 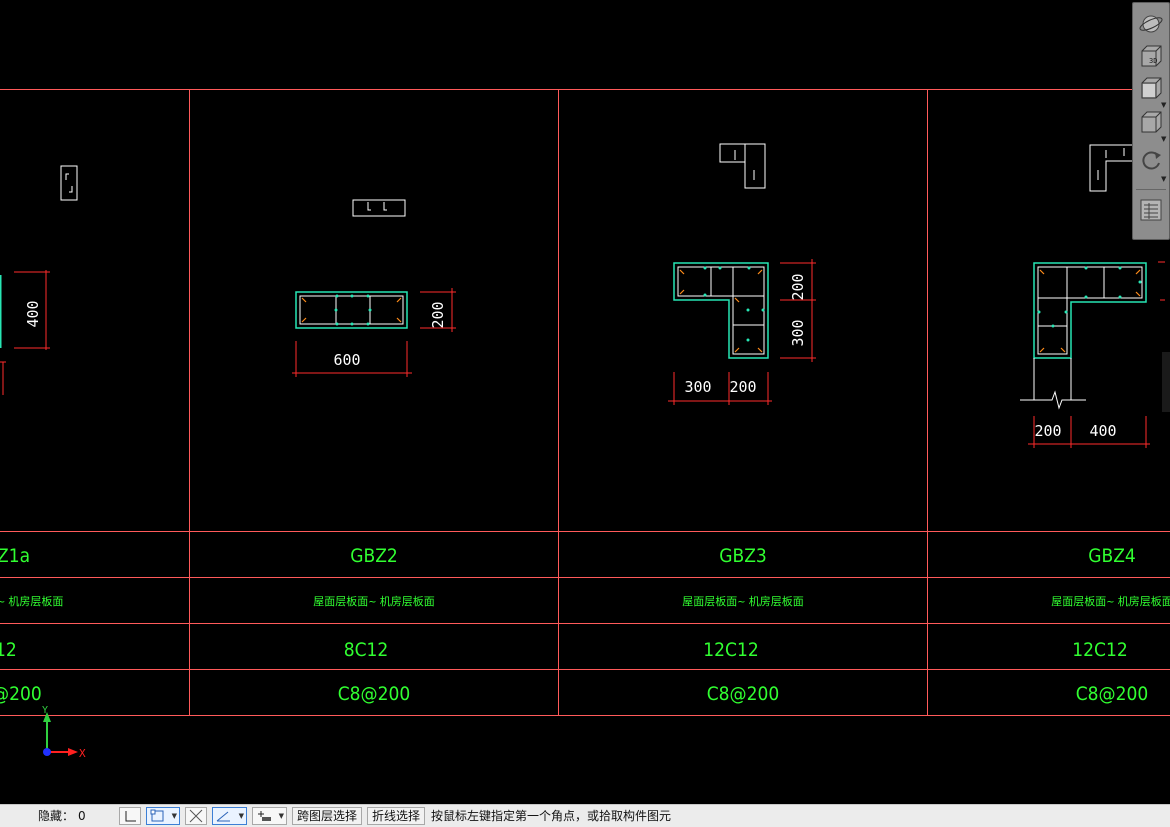 I want to click on toolbar-divider, so click(x=1151, y=189).